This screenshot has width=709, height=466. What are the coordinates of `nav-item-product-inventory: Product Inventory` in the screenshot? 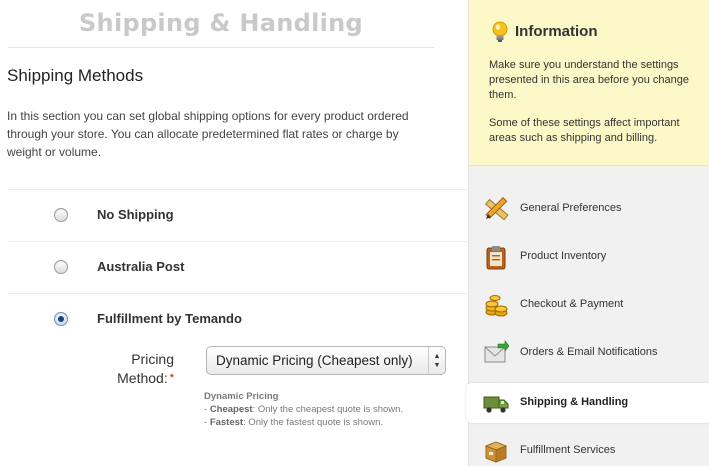 It's located at (589, 257).